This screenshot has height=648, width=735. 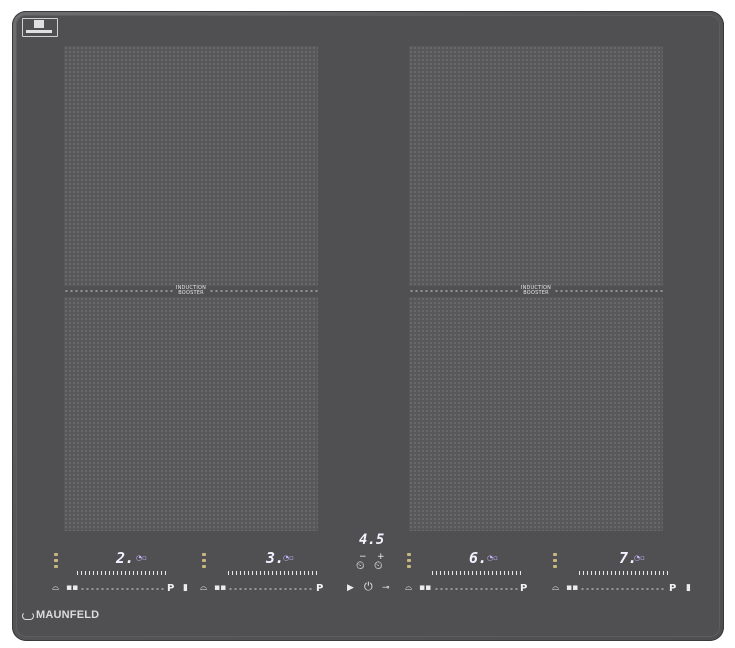 I want to click on zone-left-top, so click(x=191, y=166).